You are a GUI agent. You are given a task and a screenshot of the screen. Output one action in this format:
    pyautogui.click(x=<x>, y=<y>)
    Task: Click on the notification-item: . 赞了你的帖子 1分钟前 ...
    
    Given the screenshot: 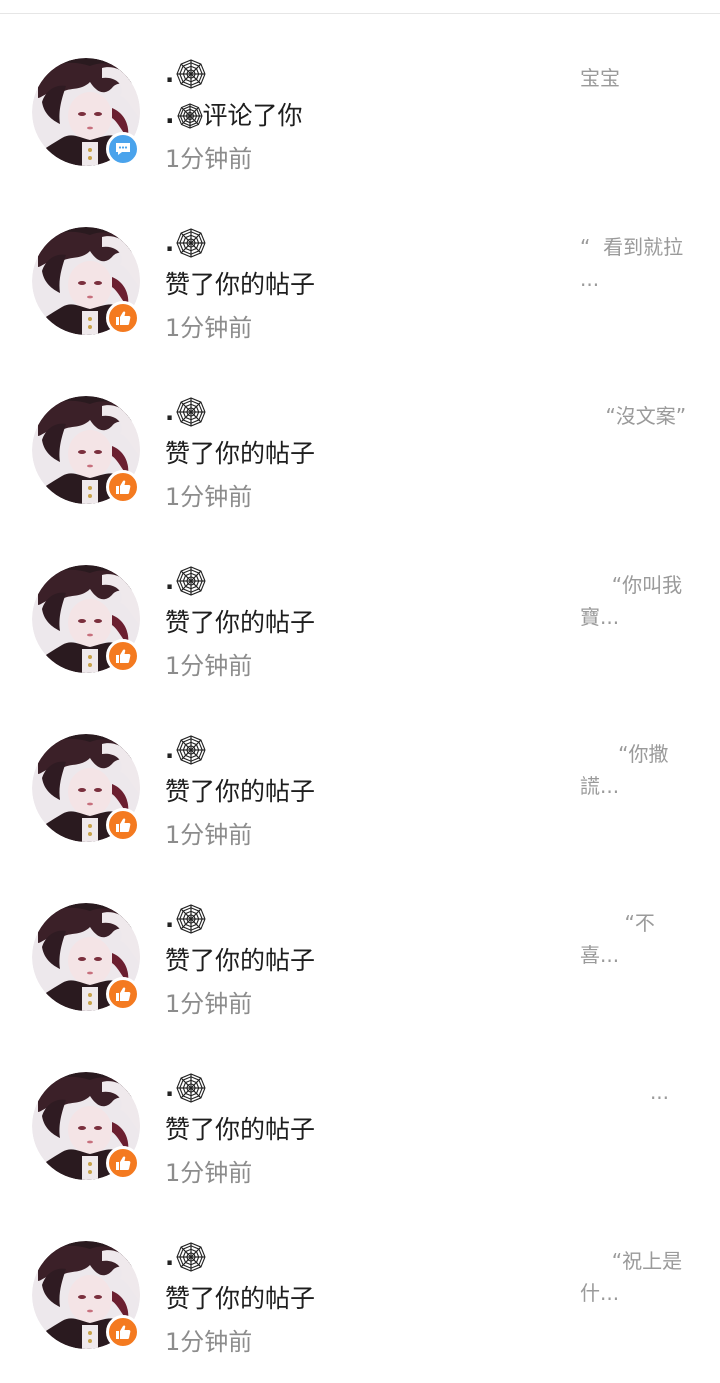 What is the action you would take?
    pyautogui.click(x=360, y=1100)
    